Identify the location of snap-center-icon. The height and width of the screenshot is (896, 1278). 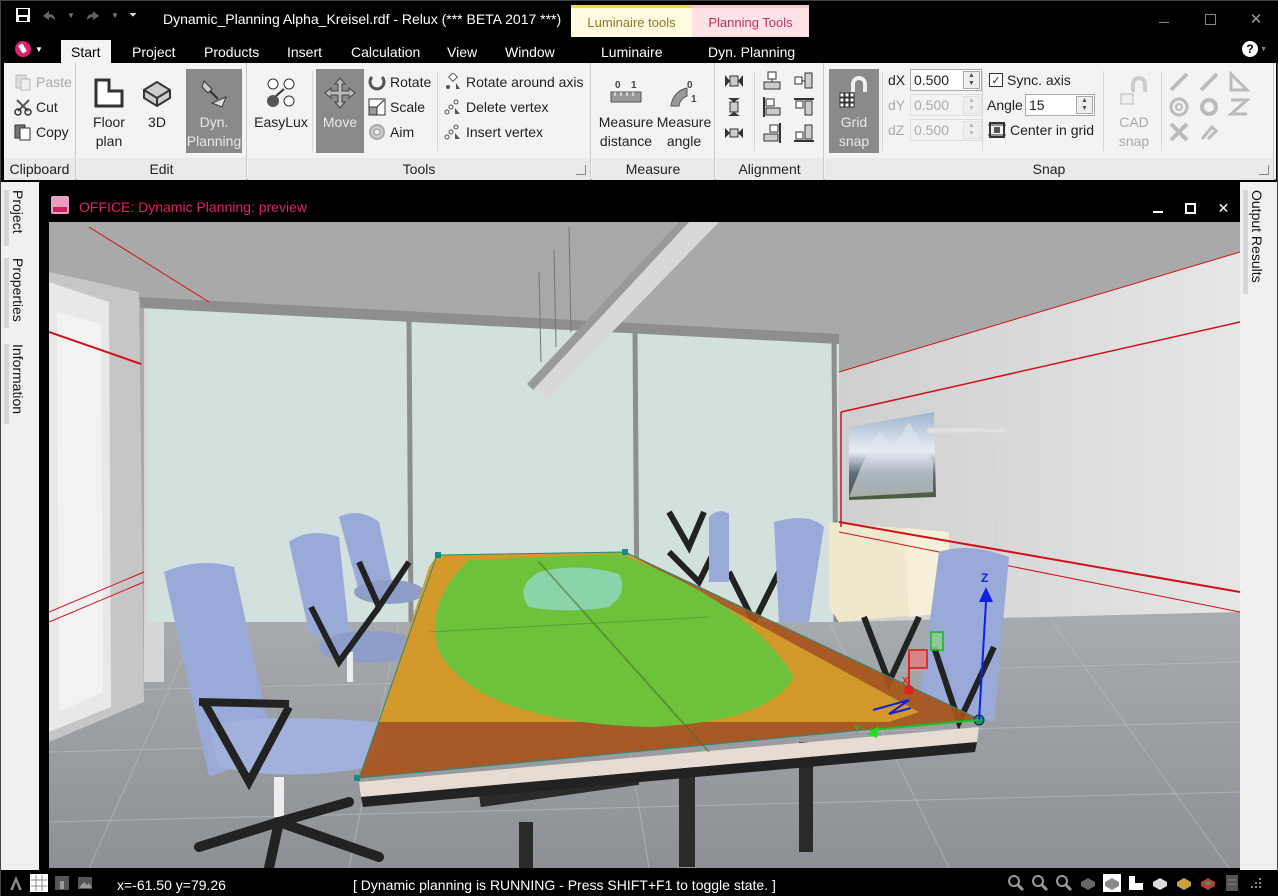
(1179, 108).